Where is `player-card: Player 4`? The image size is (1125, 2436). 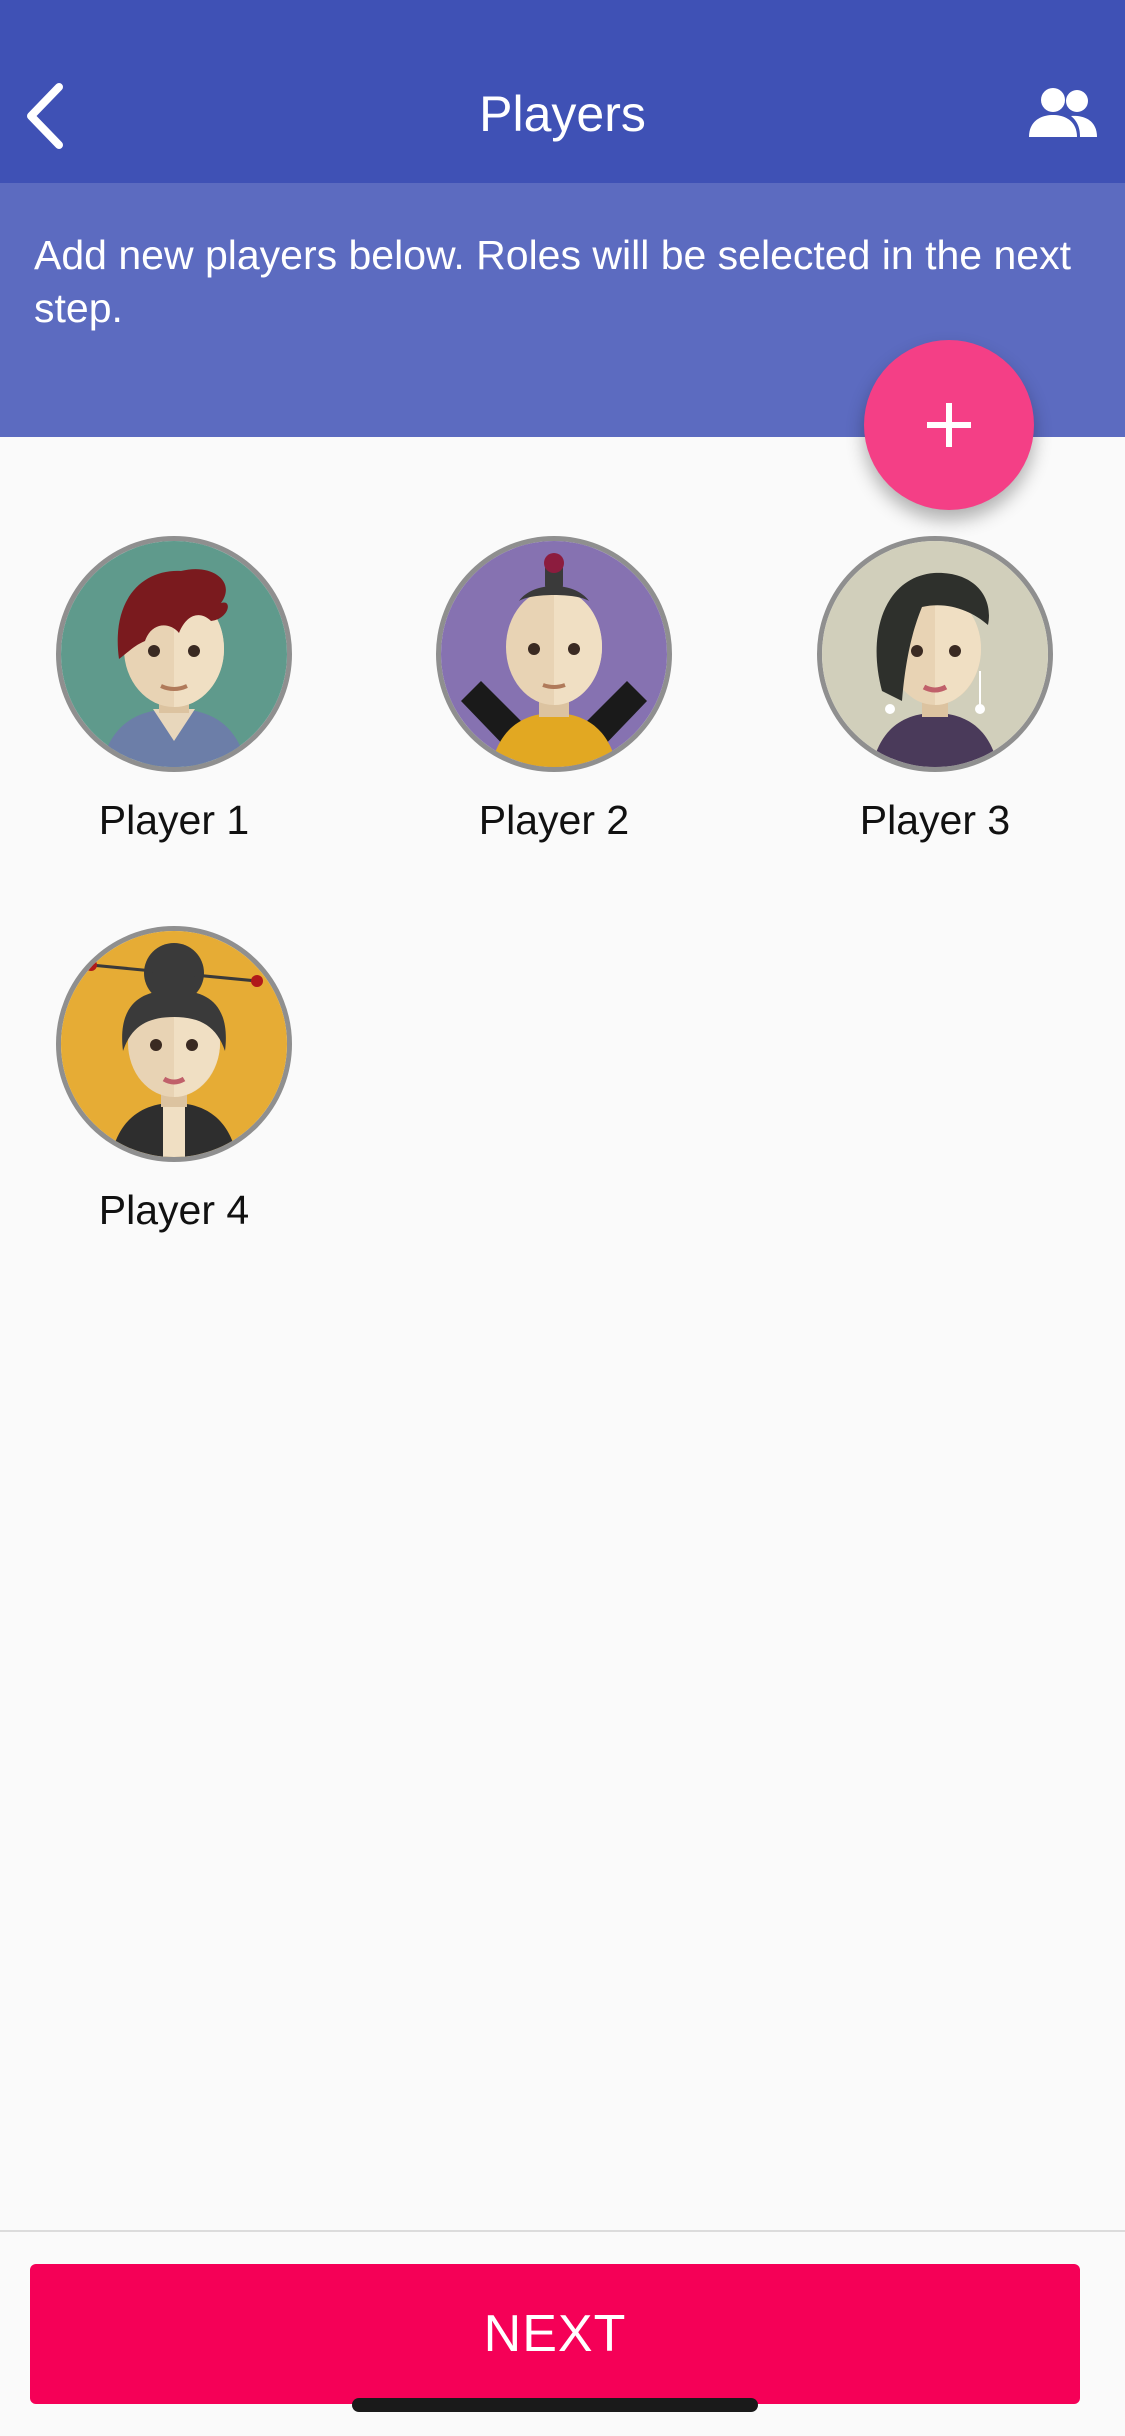
player-card: Player 4 is located at coordinates (174, 1081).